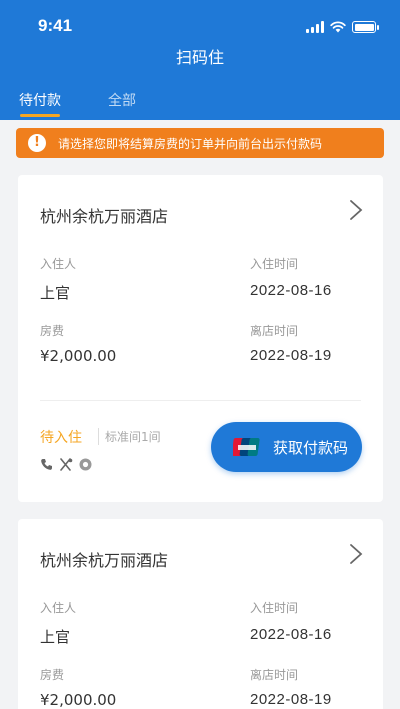 This screenshot has height=709, width=400. I want to click on pay-button-label: 获取付款码, so click(311, 447).